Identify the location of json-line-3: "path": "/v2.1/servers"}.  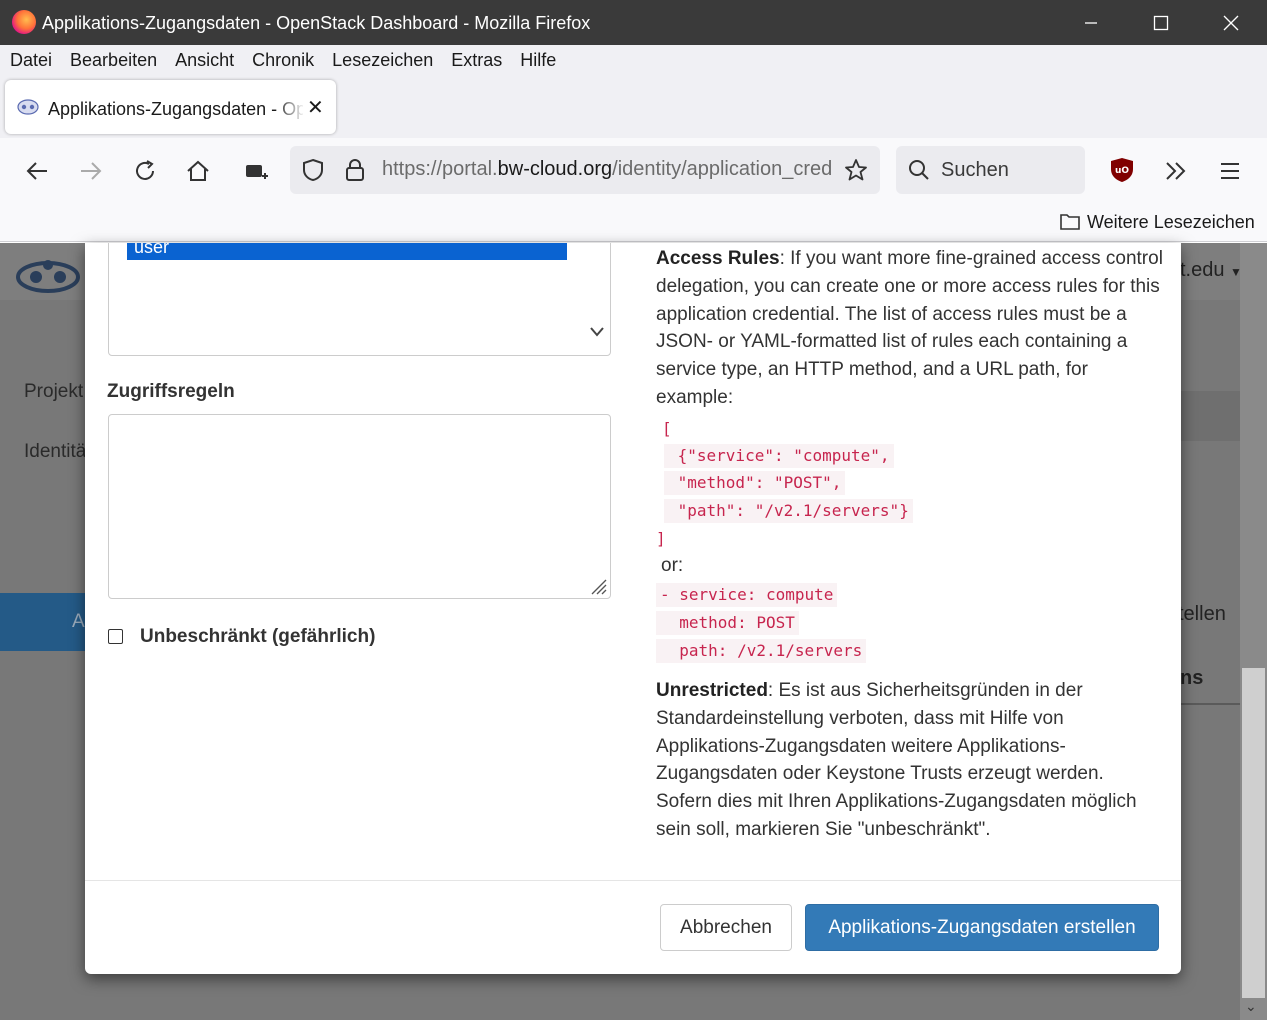
(788, 511).